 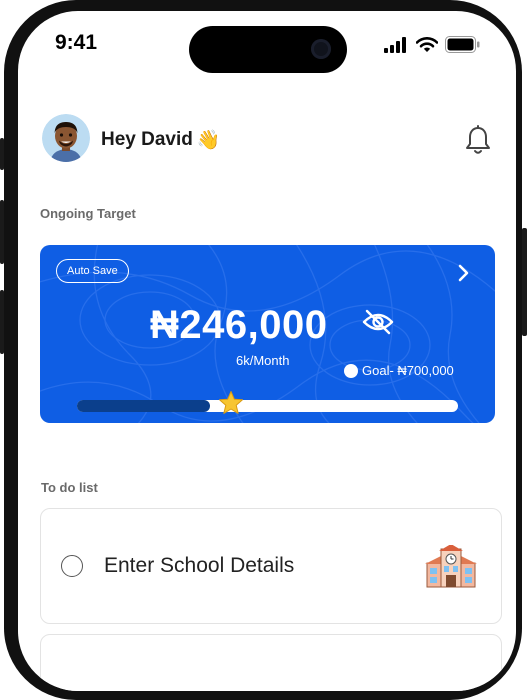 I want to click on avatar, so click(x=66, y=138).